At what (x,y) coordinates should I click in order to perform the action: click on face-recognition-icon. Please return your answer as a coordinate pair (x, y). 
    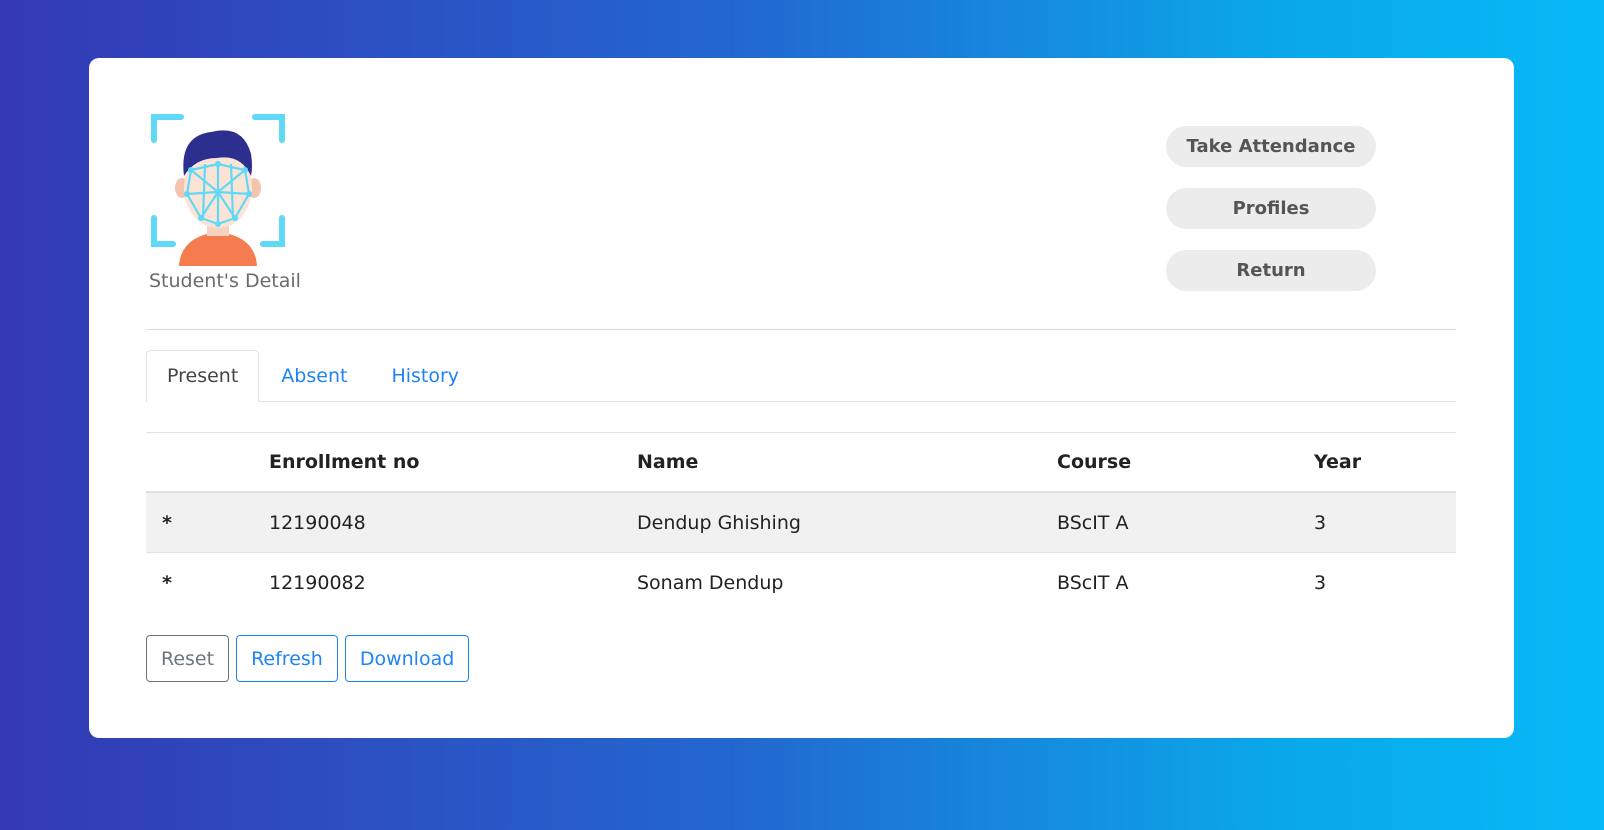
    Looking at the image, I should click on (218, 190).